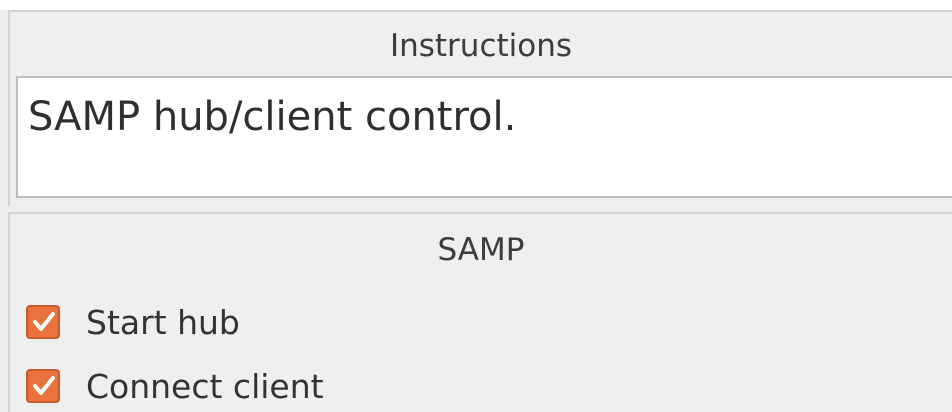  I want to click on start-hub-checkbox, so click(43, 322).